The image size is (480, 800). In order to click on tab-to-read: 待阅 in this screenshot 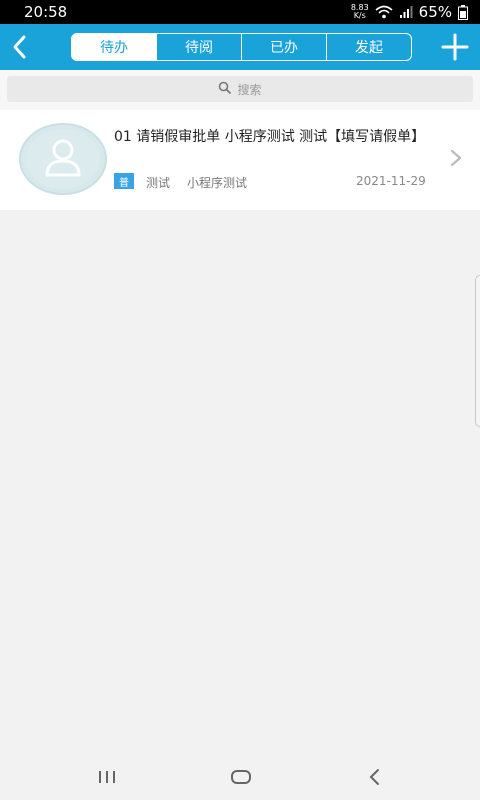, I will do `click(198, 47)`.